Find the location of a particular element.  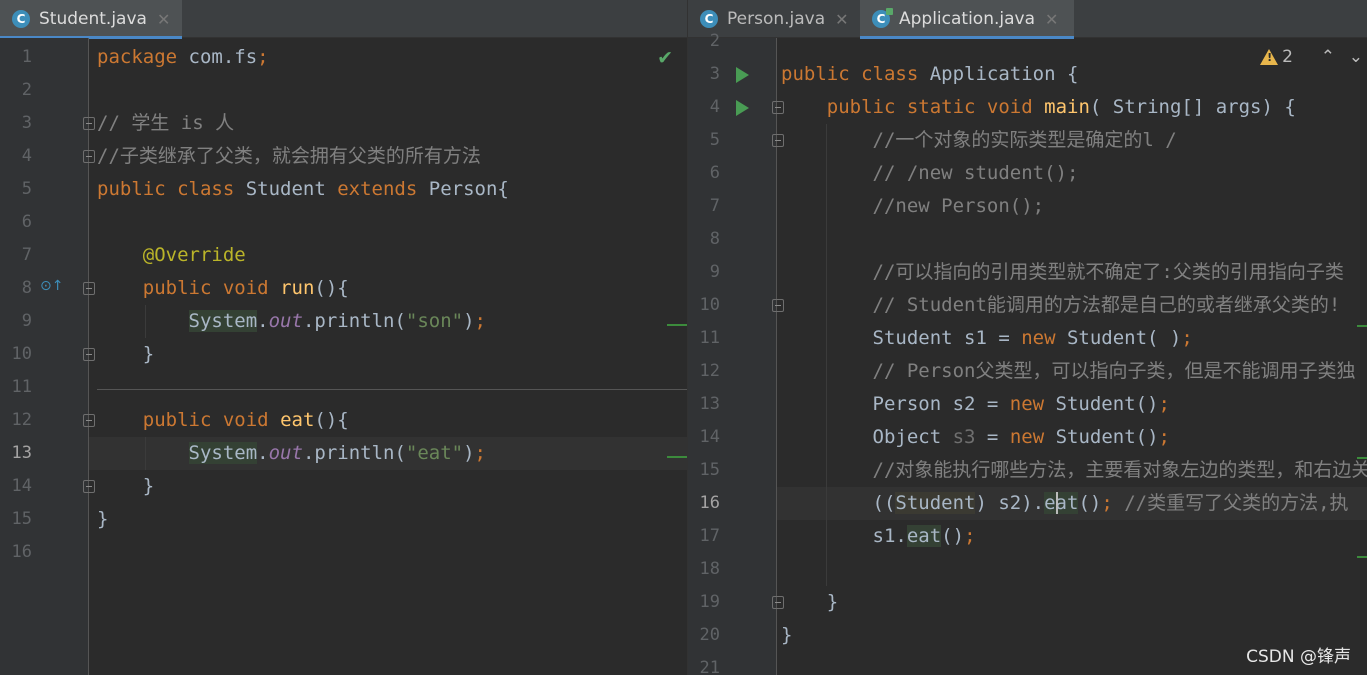

code-text: Student s1 = new Student( ); is located at coordinates (987, 338).